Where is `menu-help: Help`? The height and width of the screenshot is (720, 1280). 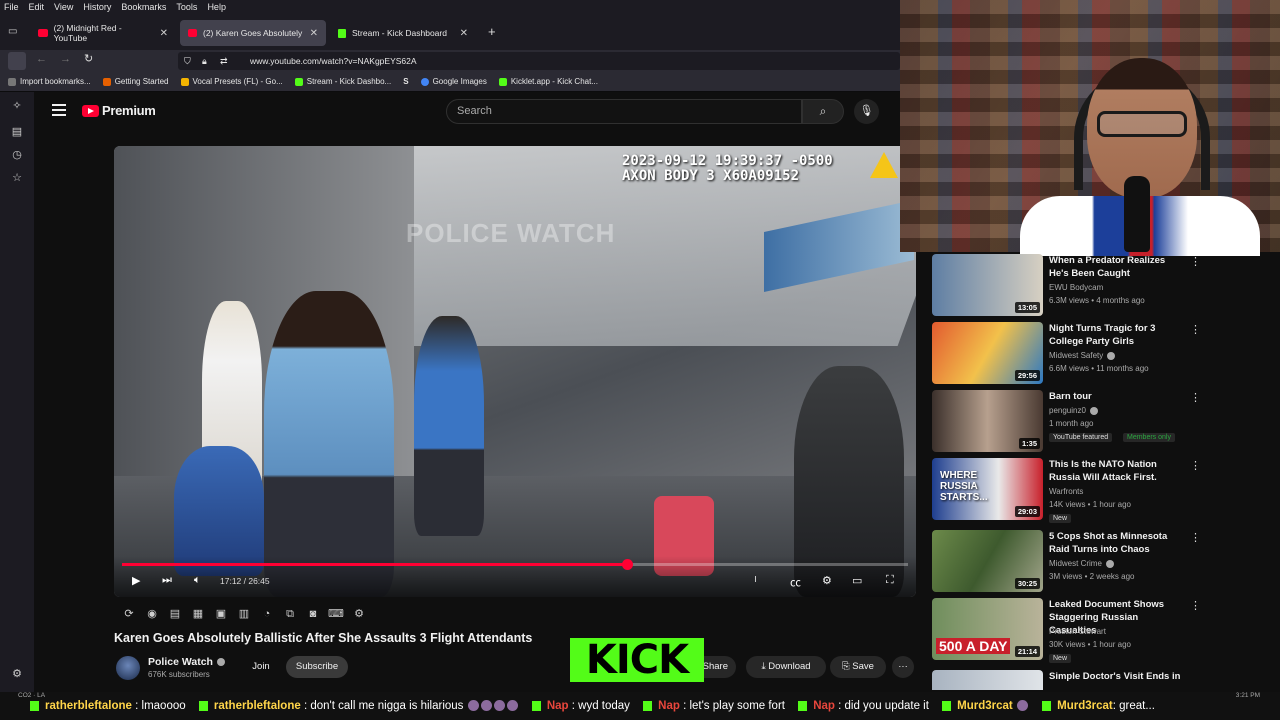
menu-help: Help is located at coordinates (216, 7).